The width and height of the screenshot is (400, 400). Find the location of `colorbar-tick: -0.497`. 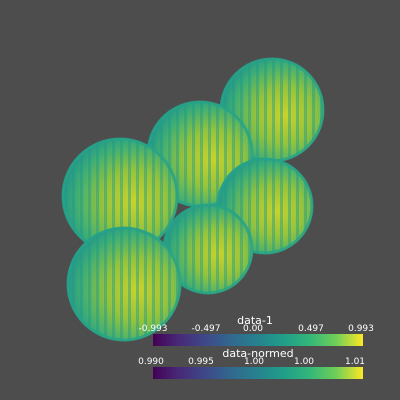

colorbar-tick: -0.497 is located at coordinates (206, 329).